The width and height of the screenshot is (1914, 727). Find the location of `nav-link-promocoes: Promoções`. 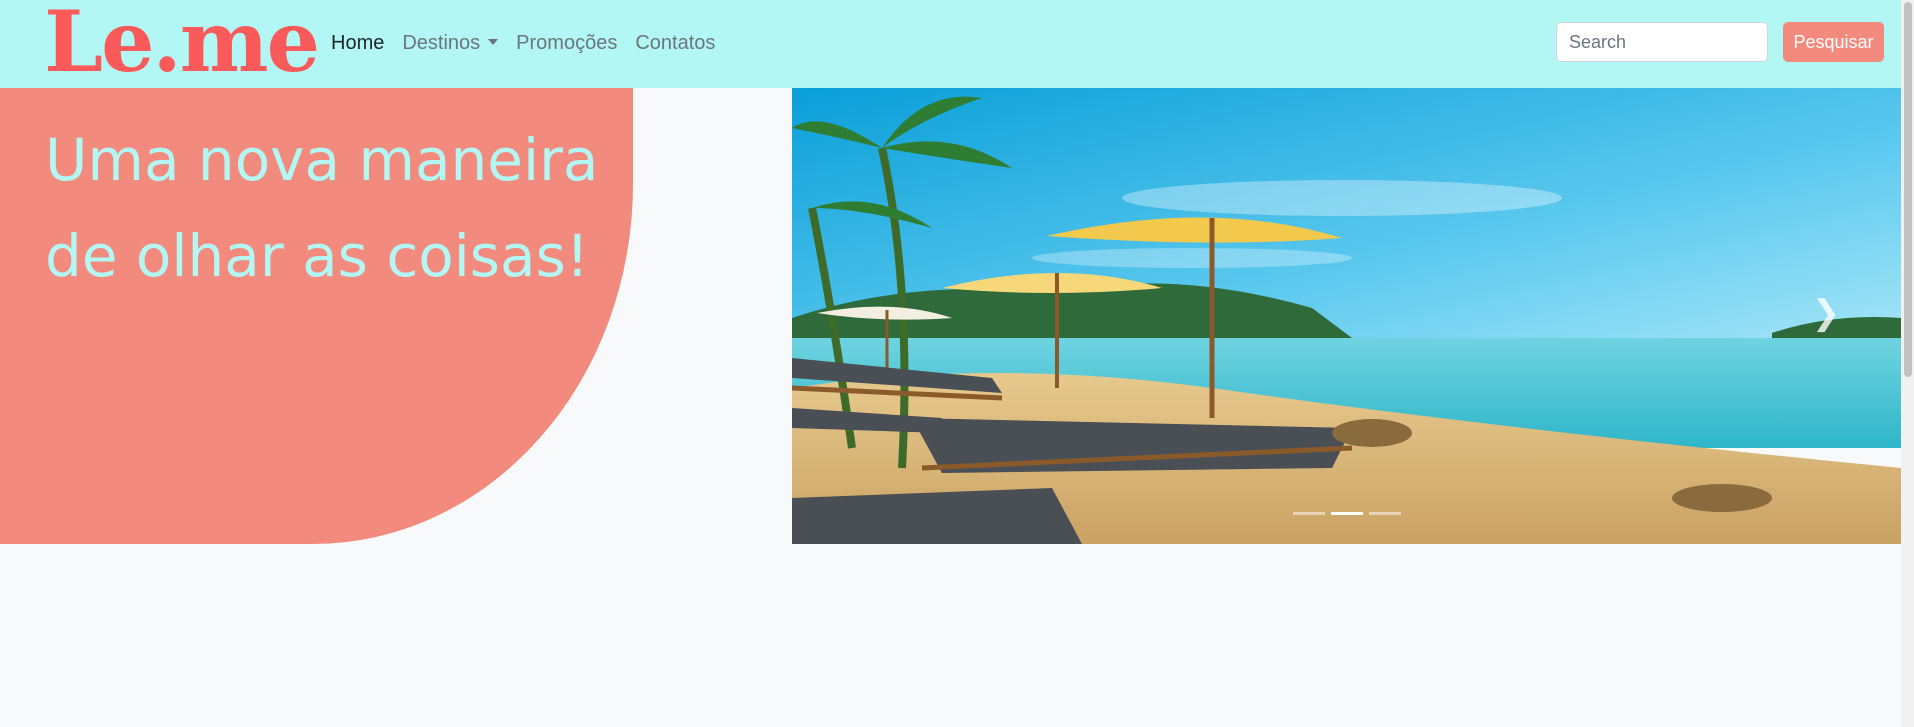

nav-link-promocoes: Promoções is located at coordinates (566, 43).